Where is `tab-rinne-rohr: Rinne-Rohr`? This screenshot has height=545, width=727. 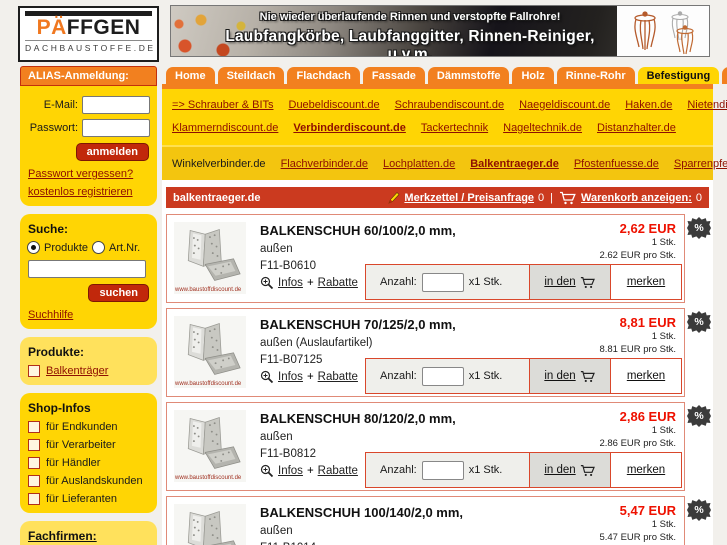
tab-rinne-rohr: Rinne-Rohr is located at coordinates (595, 75).